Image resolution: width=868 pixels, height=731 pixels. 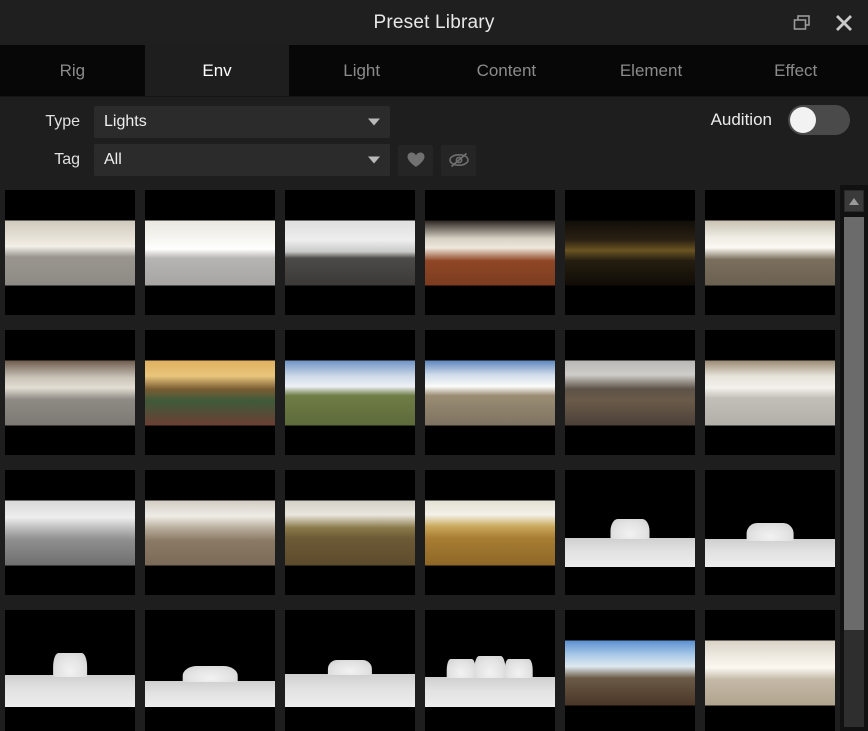 I want to click on tab-effect: Effect, so click(x=795, y=70).